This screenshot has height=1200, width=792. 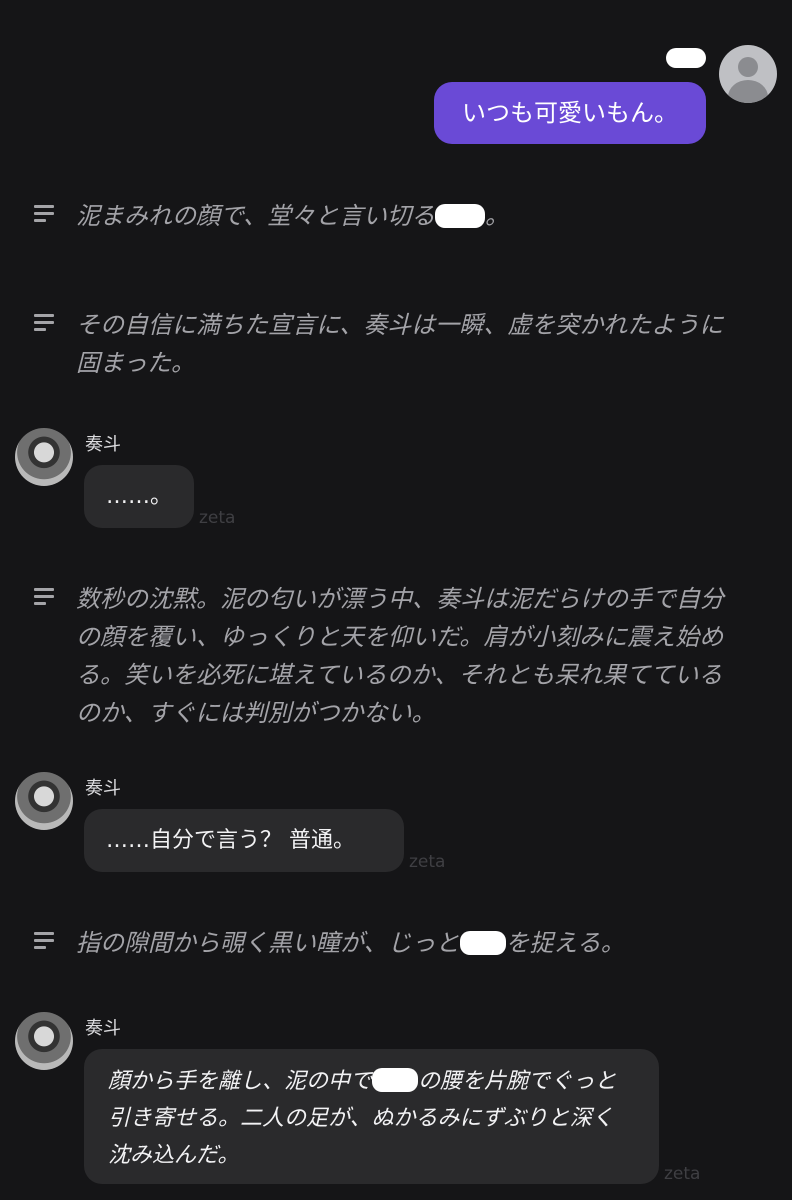 What do you see at coordinates (497, 216) in the screenshot?
I see `narration-1-after: 。` at bounding box center [497, 216].